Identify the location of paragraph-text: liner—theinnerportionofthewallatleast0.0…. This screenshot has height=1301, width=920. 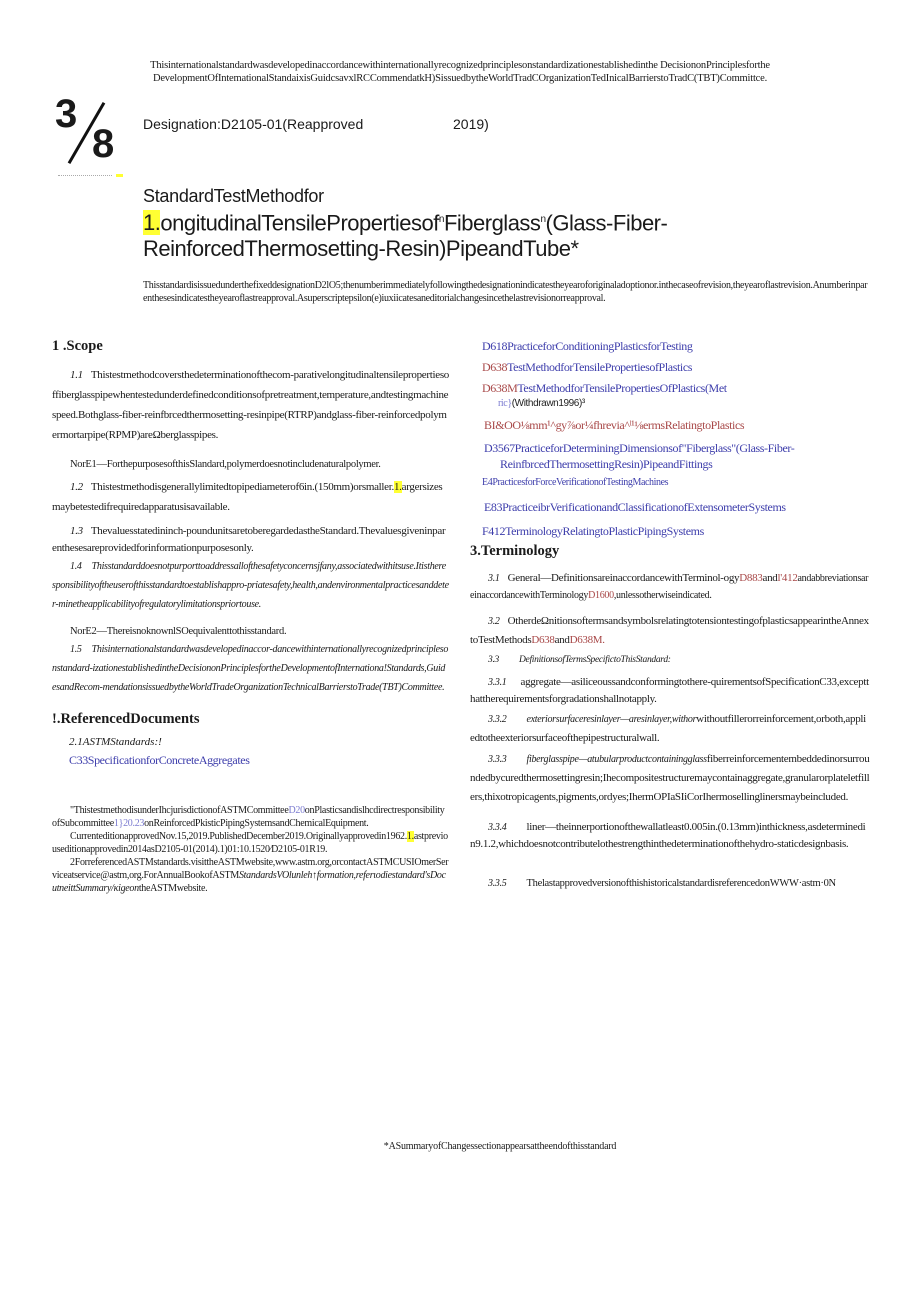
(668, 835).